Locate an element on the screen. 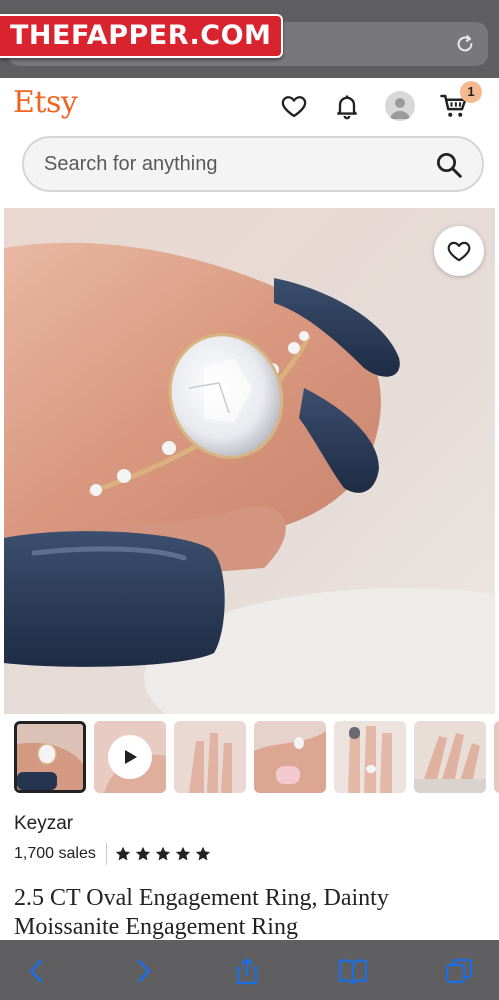 This screenshot has height=1000, width=499. play-video-button is located at coordinates (130, 757).